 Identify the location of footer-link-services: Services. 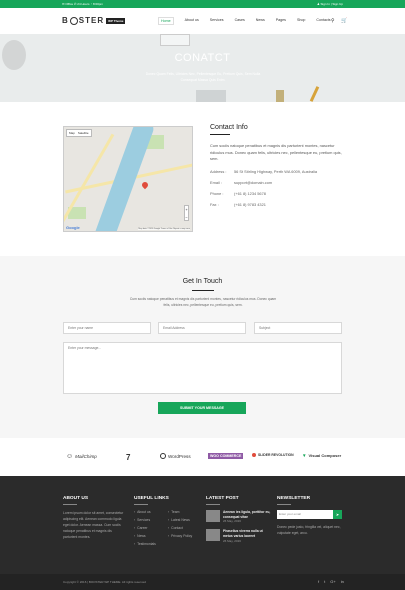
(151, 520).